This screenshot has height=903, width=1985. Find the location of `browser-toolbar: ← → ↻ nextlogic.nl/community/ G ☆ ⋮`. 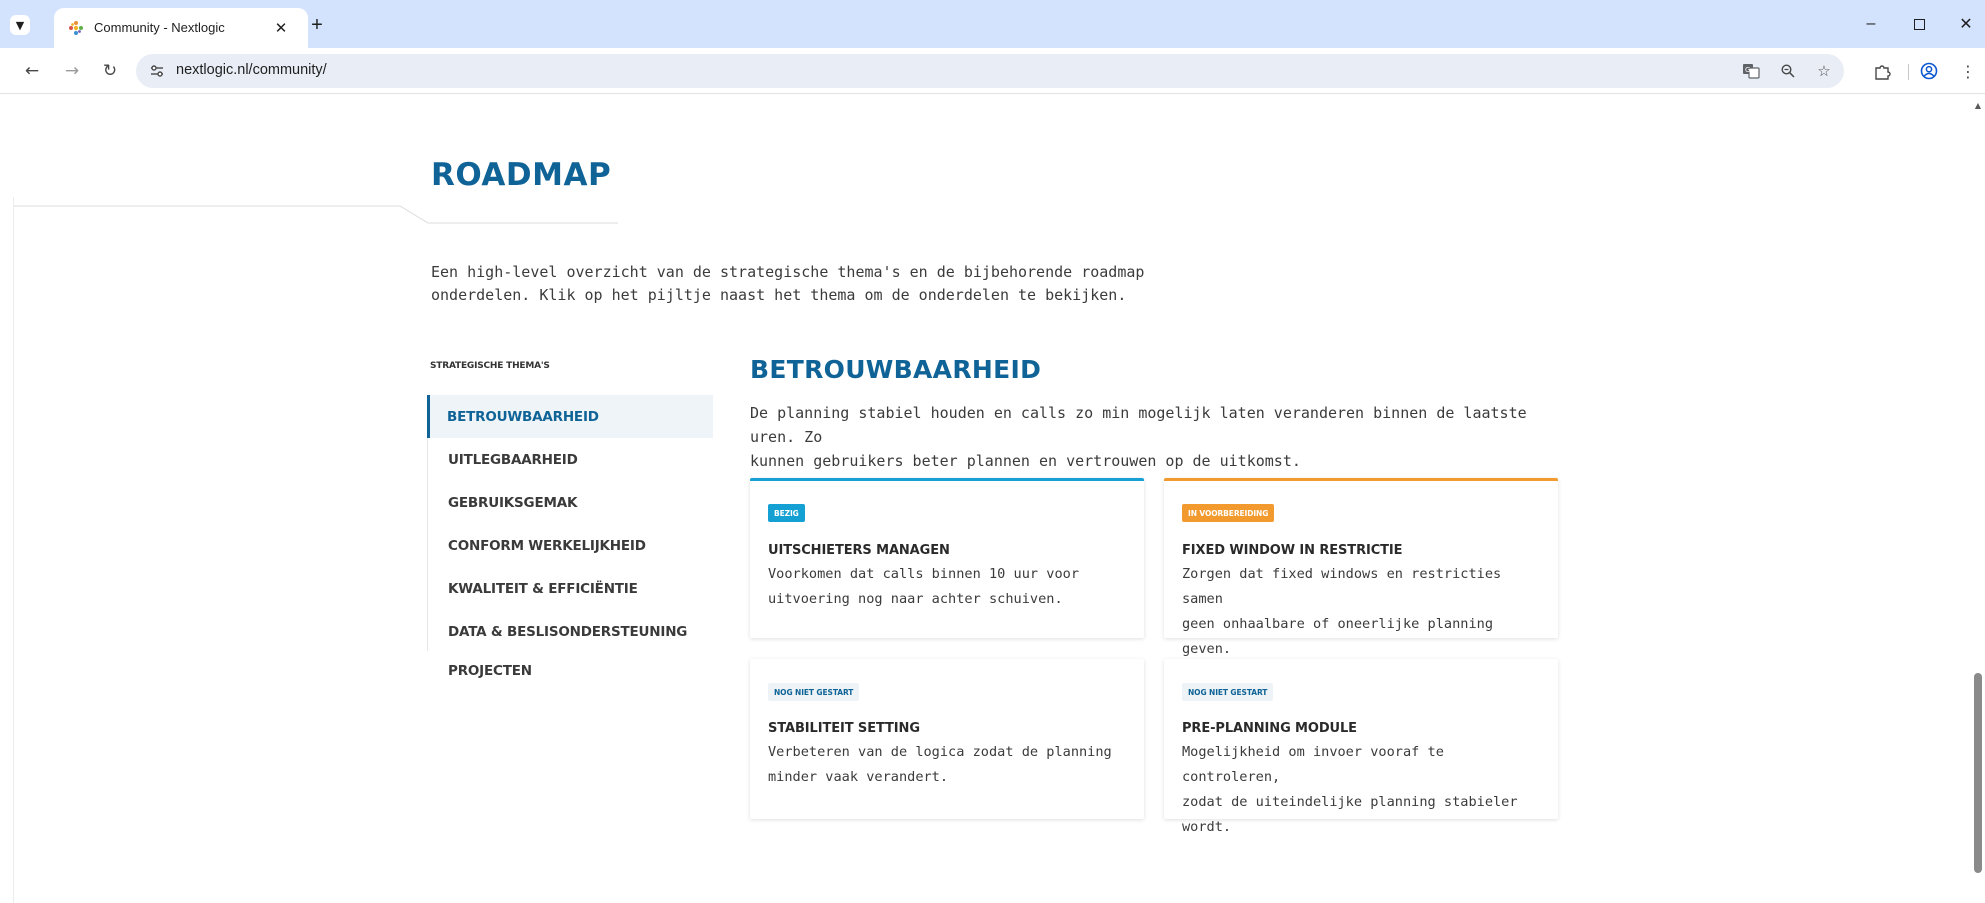

browser-toolbar: ← → ↻ nextlogic.nl/community/ G ☆ ⋮ is located at coordinates (992, 71).